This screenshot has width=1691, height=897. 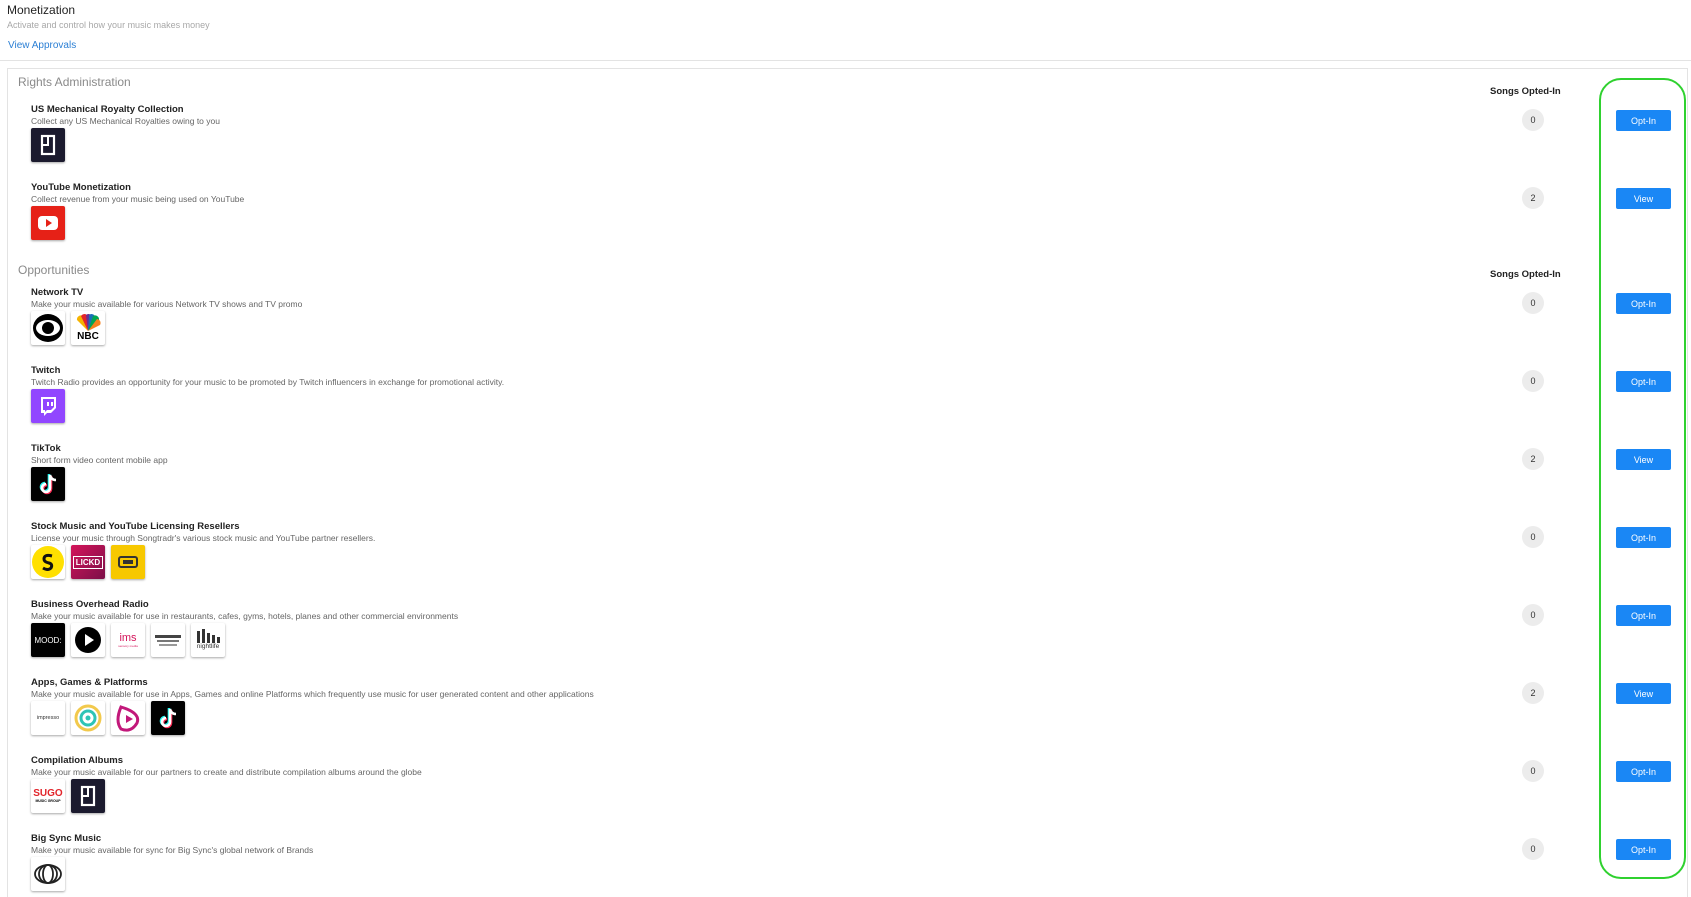 What do you see at coordinates (88, 718) in the screenshot?
I see `spiral-logo` at bounding box center [88, 718].